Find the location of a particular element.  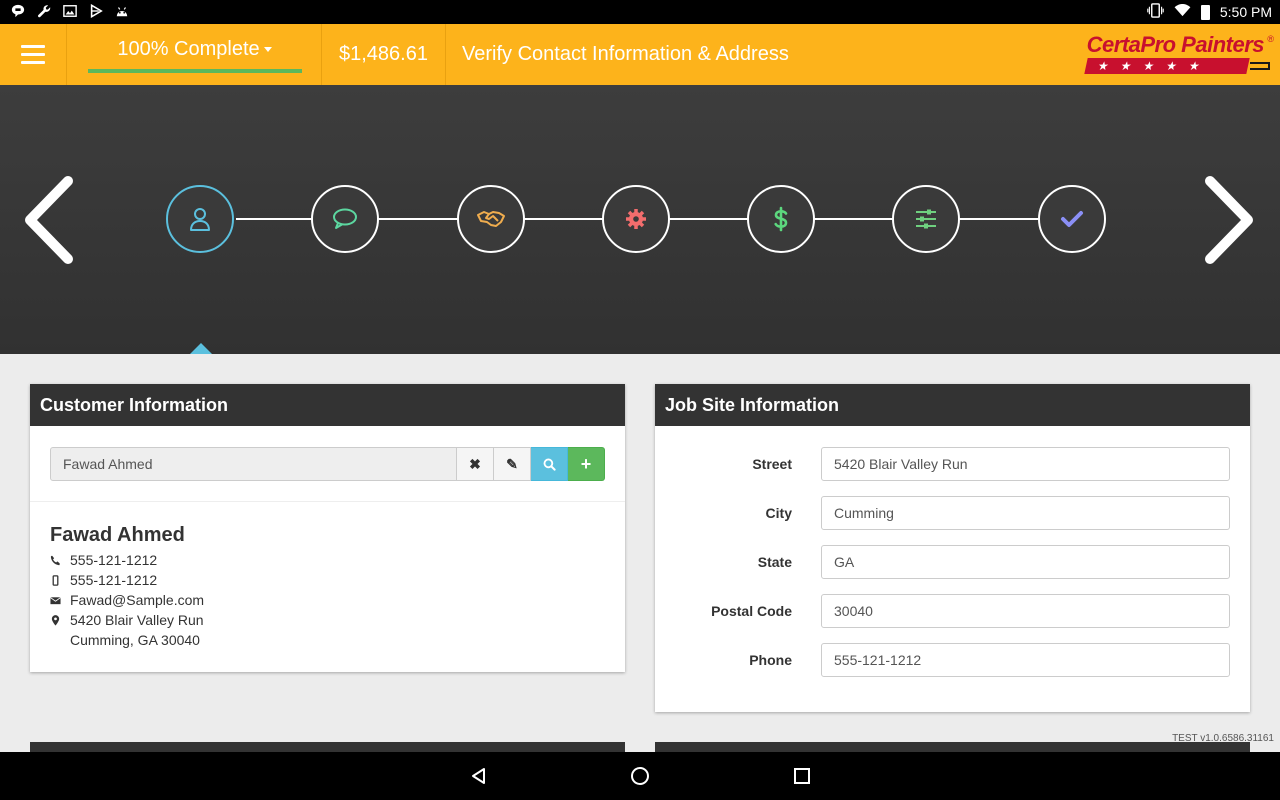

progress-bar is located at coordinates (195, 71).